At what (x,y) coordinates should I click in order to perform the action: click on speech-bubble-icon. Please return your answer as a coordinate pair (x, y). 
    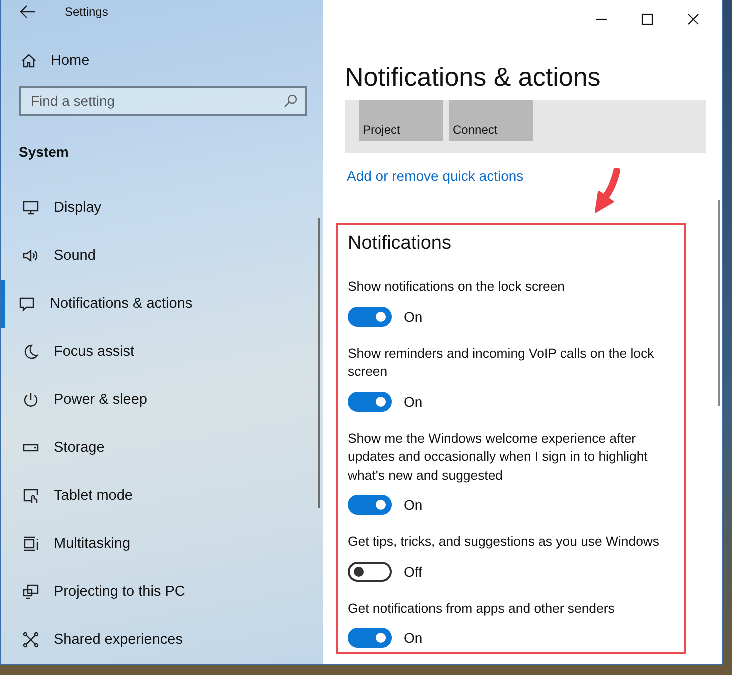
    Looking at the image, I should click on (27, 304).